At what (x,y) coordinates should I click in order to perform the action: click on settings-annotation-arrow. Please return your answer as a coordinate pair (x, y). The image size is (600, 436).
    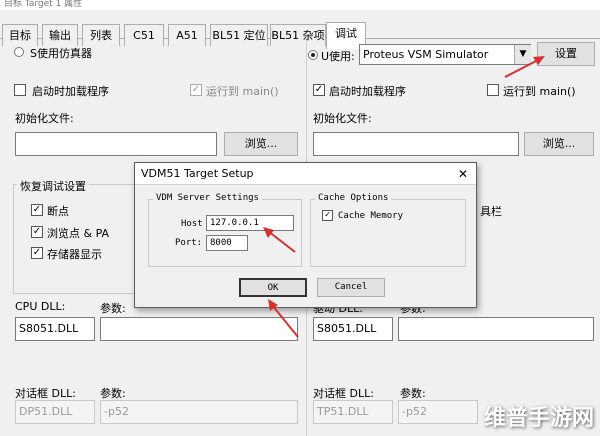
    Looking at the image, I should click on (522, 68).